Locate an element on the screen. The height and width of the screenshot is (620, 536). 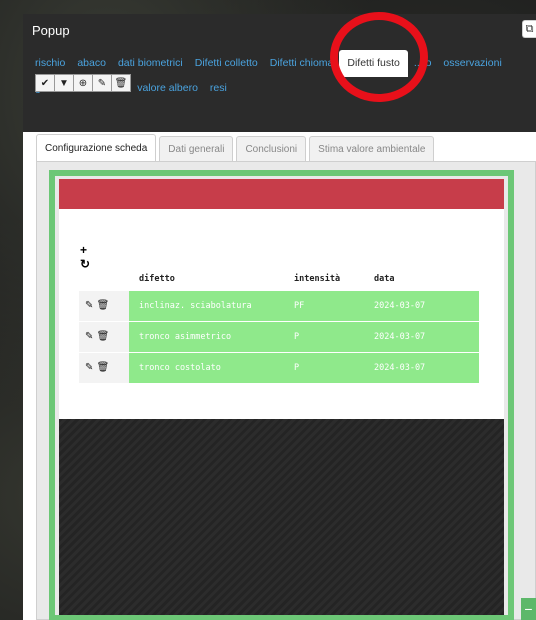
tab-rischio: rischio is located at coordinates (50, 63).